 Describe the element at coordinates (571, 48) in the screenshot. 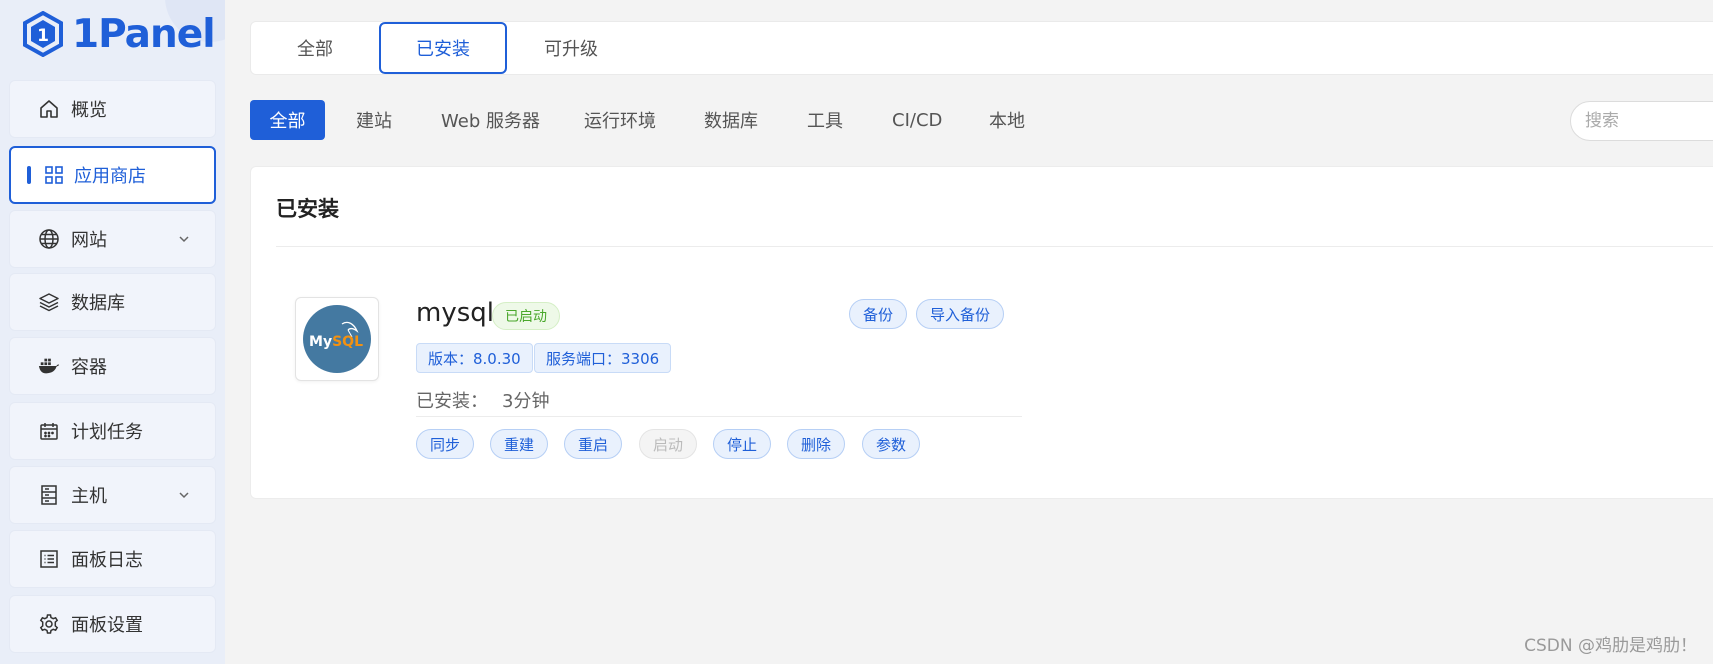

I see `tab-upgradable: 可升级` at that location.